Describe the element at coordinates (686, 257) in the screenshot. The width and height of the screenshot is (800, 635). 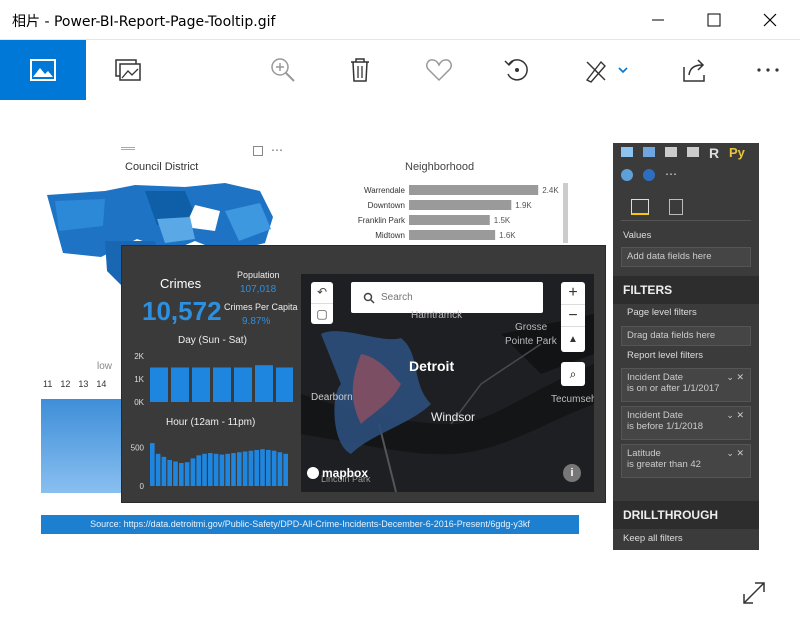
I see `values-drop-zone: Add data fields here` at that location.